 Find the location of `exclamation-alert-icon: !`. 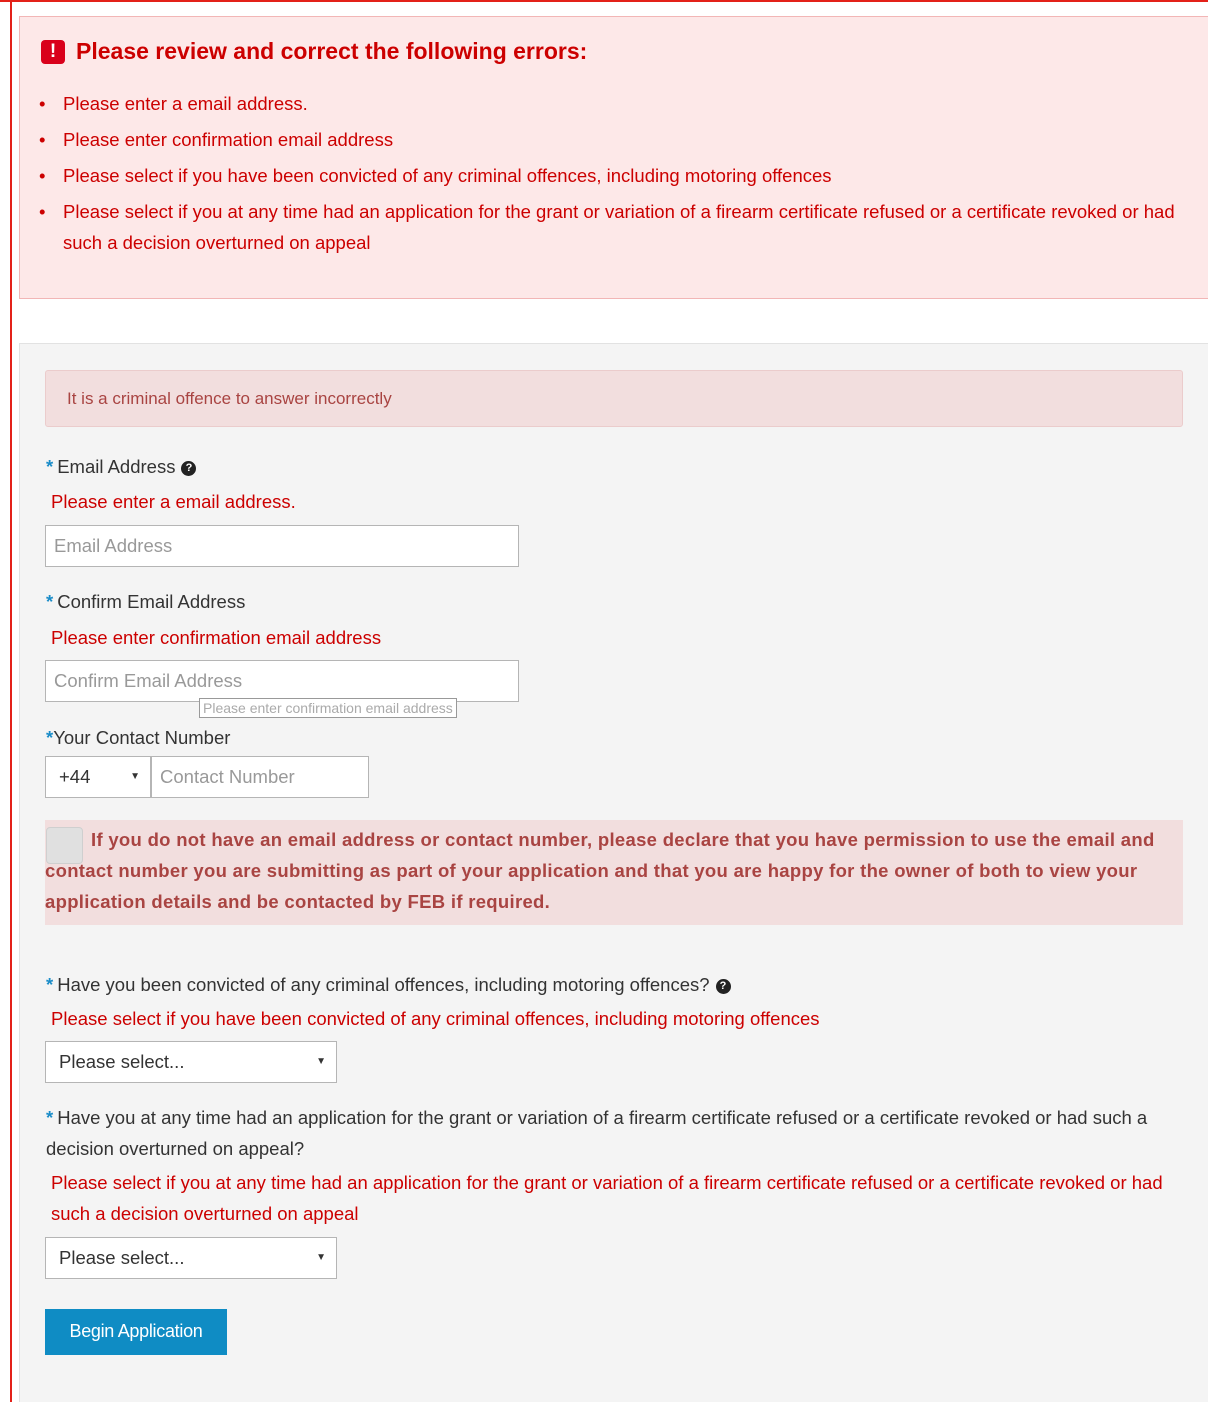

exclamation-alert-icon: ! is located at coordinates (53, 51).